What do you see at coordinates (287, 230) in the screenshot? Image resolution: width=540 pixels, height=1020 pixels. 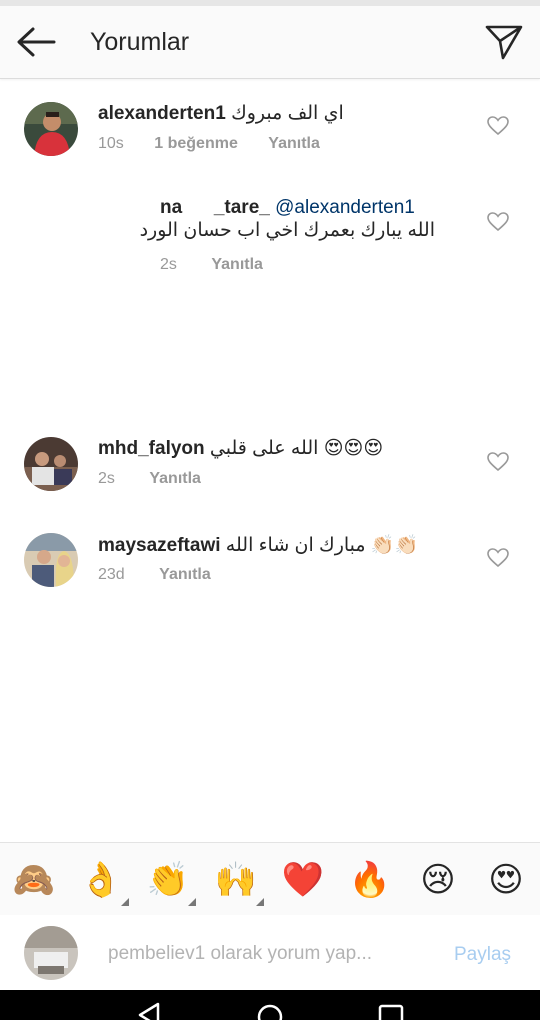 I see `comment-text: الله يبارك بعمرك اخي اب حسان الورد` at bounding box center [287, 230].